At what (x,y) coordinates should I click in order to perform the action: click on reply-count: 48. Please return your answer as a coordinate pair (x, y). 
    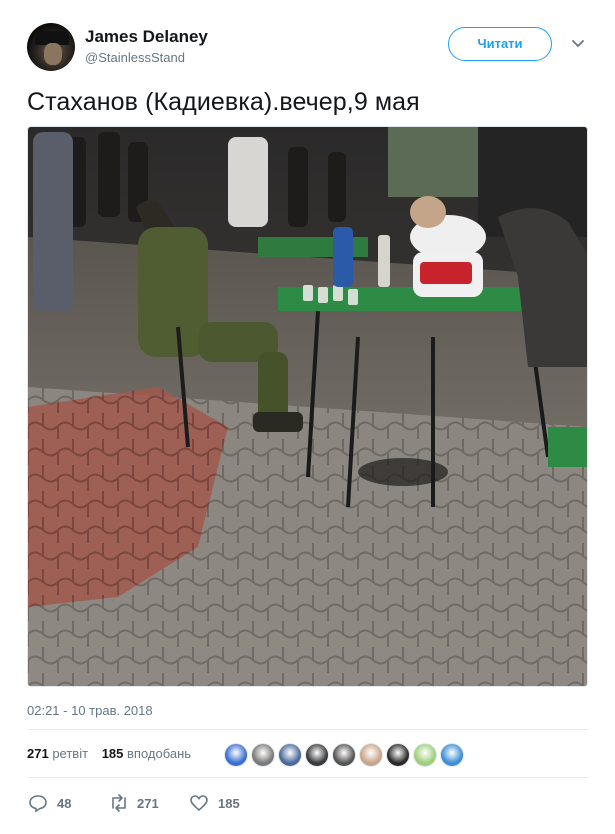
    Looking at the image, I should click on (64, 803).